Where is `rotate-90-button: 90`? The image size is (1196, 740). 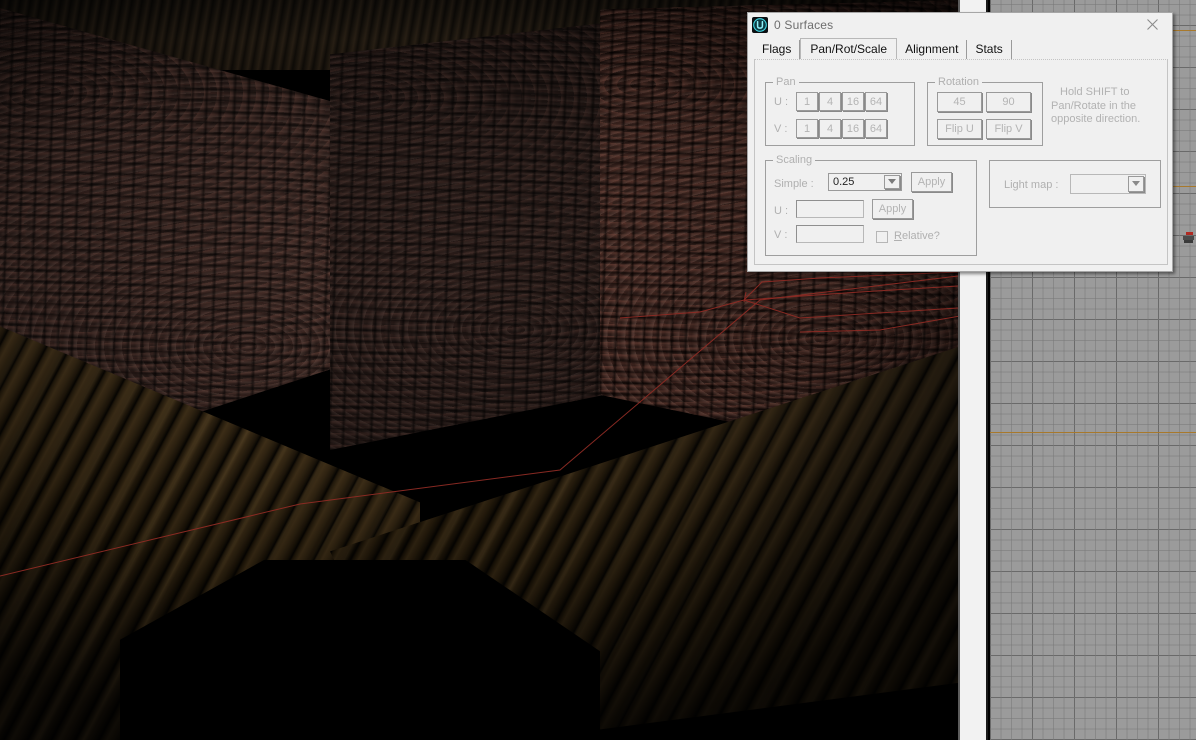 rotate-90-button: 90 is located at coordinates (1008, 102).